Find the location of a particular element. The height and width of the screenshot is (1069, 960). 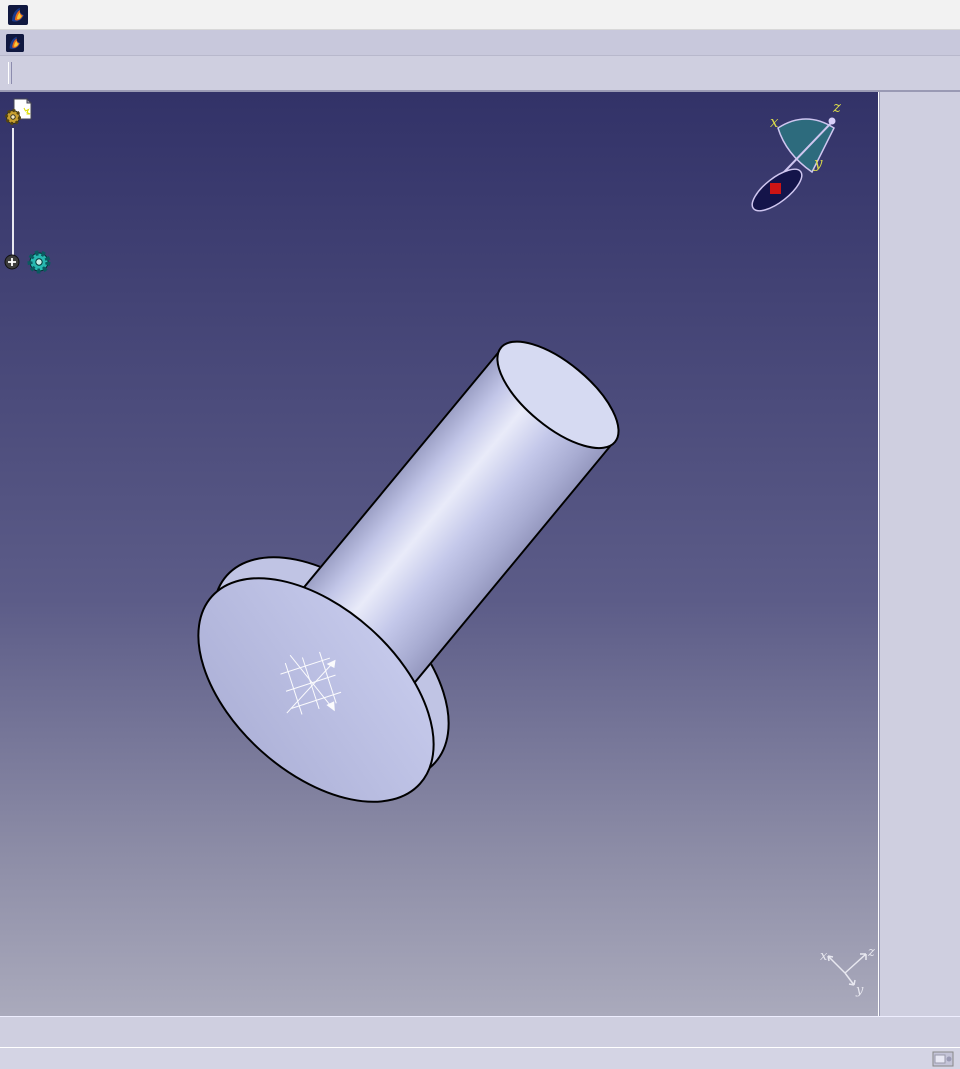

tree-node-part-root is located at coordinates (21, 111).